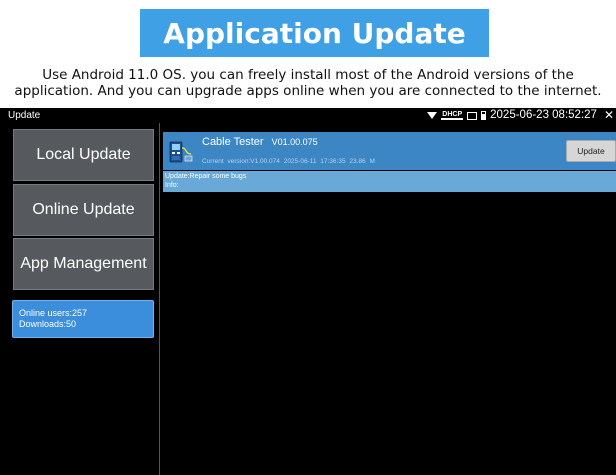 The width and height of the screenshot is (616, 475). I want to click on status-icons: DHCP 2025-06-23 08:52:27 ✕, so click(520, 115).